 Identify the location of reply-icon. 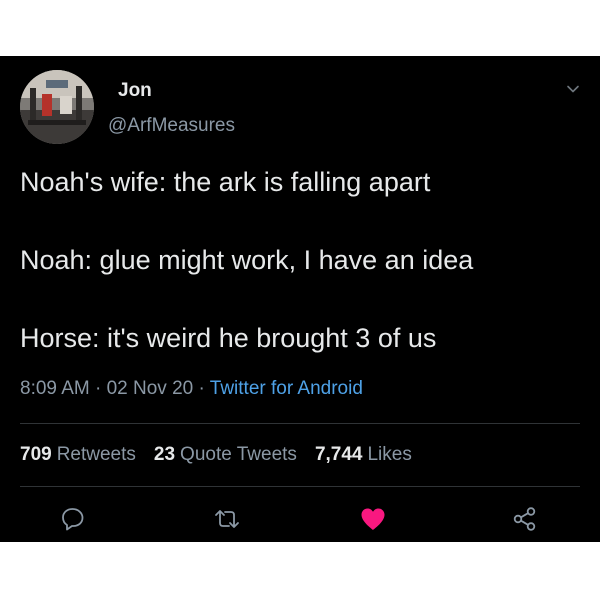
(73, 519).